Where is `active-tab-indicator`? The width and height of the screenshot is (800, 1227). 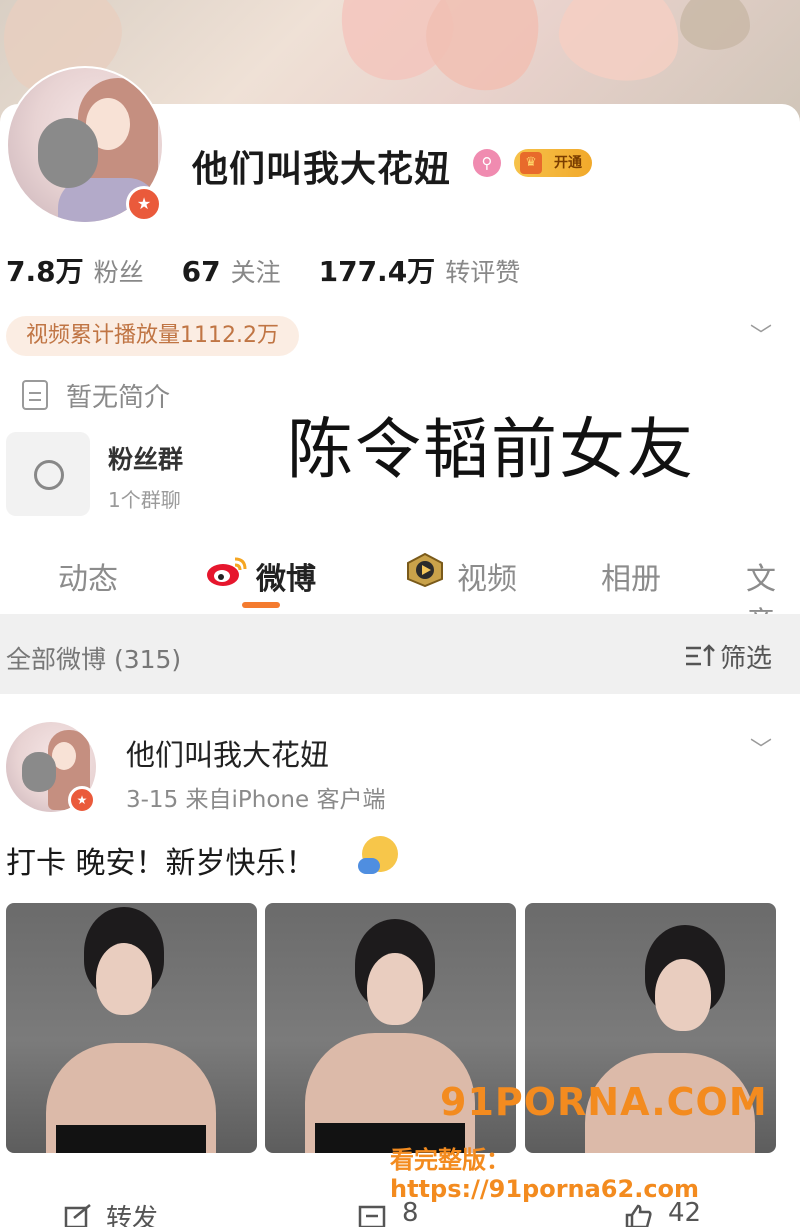 active-tab-indicator is located at coordinates (261, 605).